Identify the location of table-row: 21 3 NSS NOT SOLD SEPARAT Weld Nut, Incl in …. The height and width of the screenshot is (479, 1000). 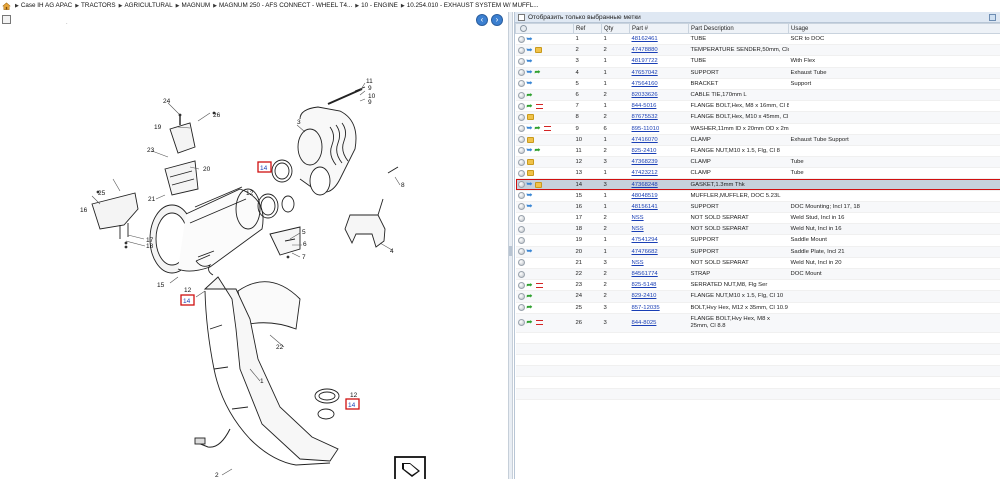
(757, 263).